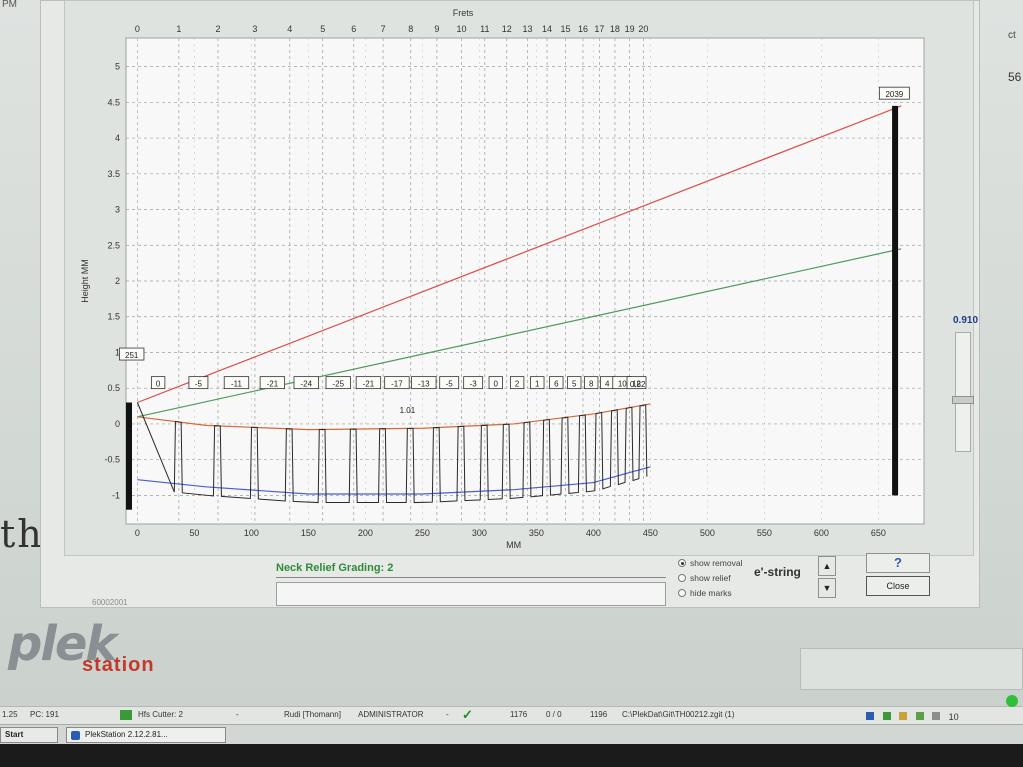 Image resolution: width=1023 pixels, height=767 pixels. I want to click on radio-hide-marks: hide marks, so click(705, 593).